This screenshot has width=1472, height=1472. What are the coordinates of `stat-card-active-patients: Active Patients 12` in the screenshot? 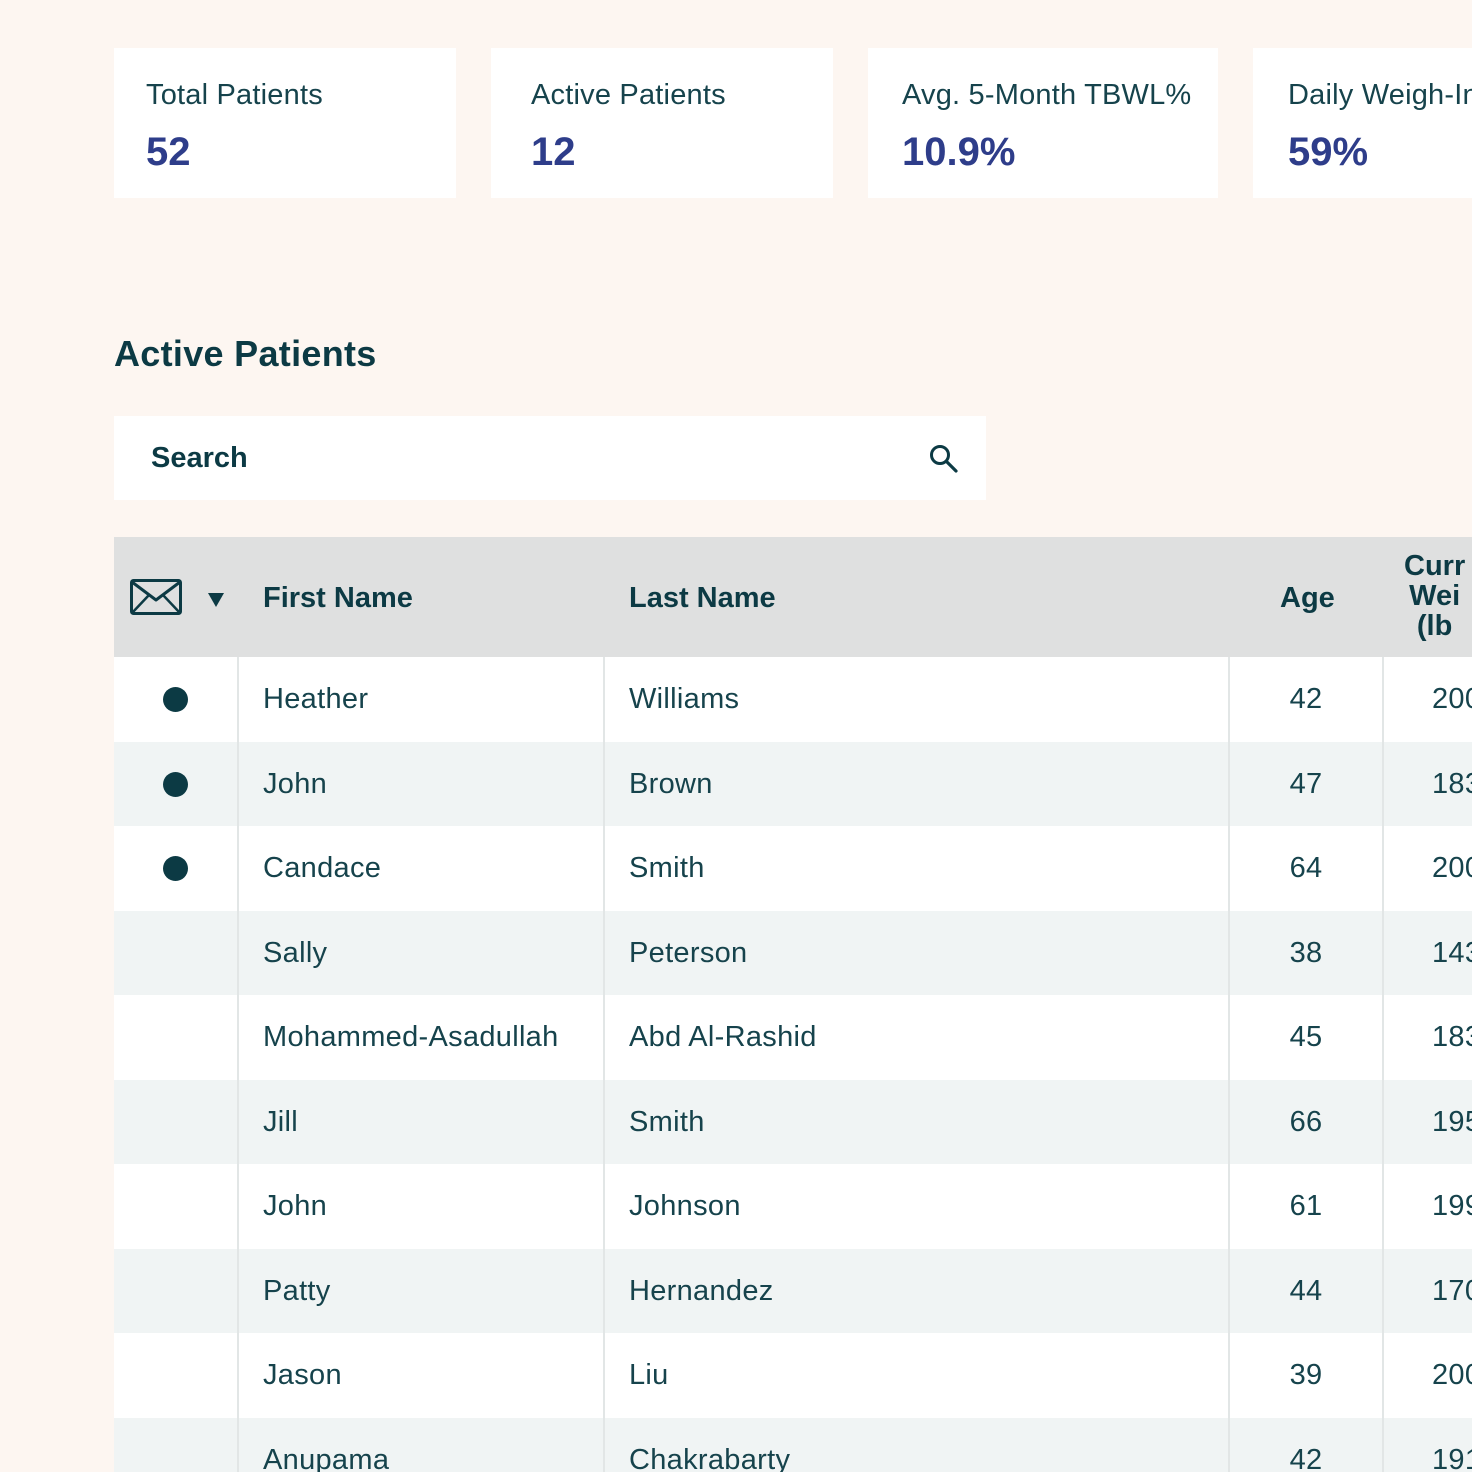 It's located at (662, 123).